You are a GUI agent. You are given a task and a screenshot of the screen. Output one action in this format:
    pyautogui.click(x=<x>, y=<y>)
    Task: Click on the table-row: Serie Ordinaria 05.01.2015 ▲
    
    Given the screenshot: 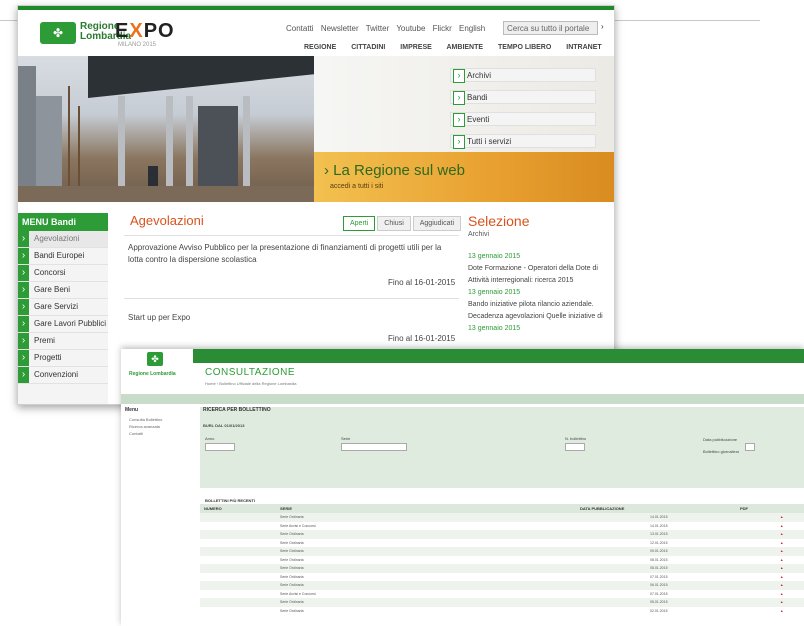 What is the action you would take?
    pyautogui.click(x=502, y=602)
    